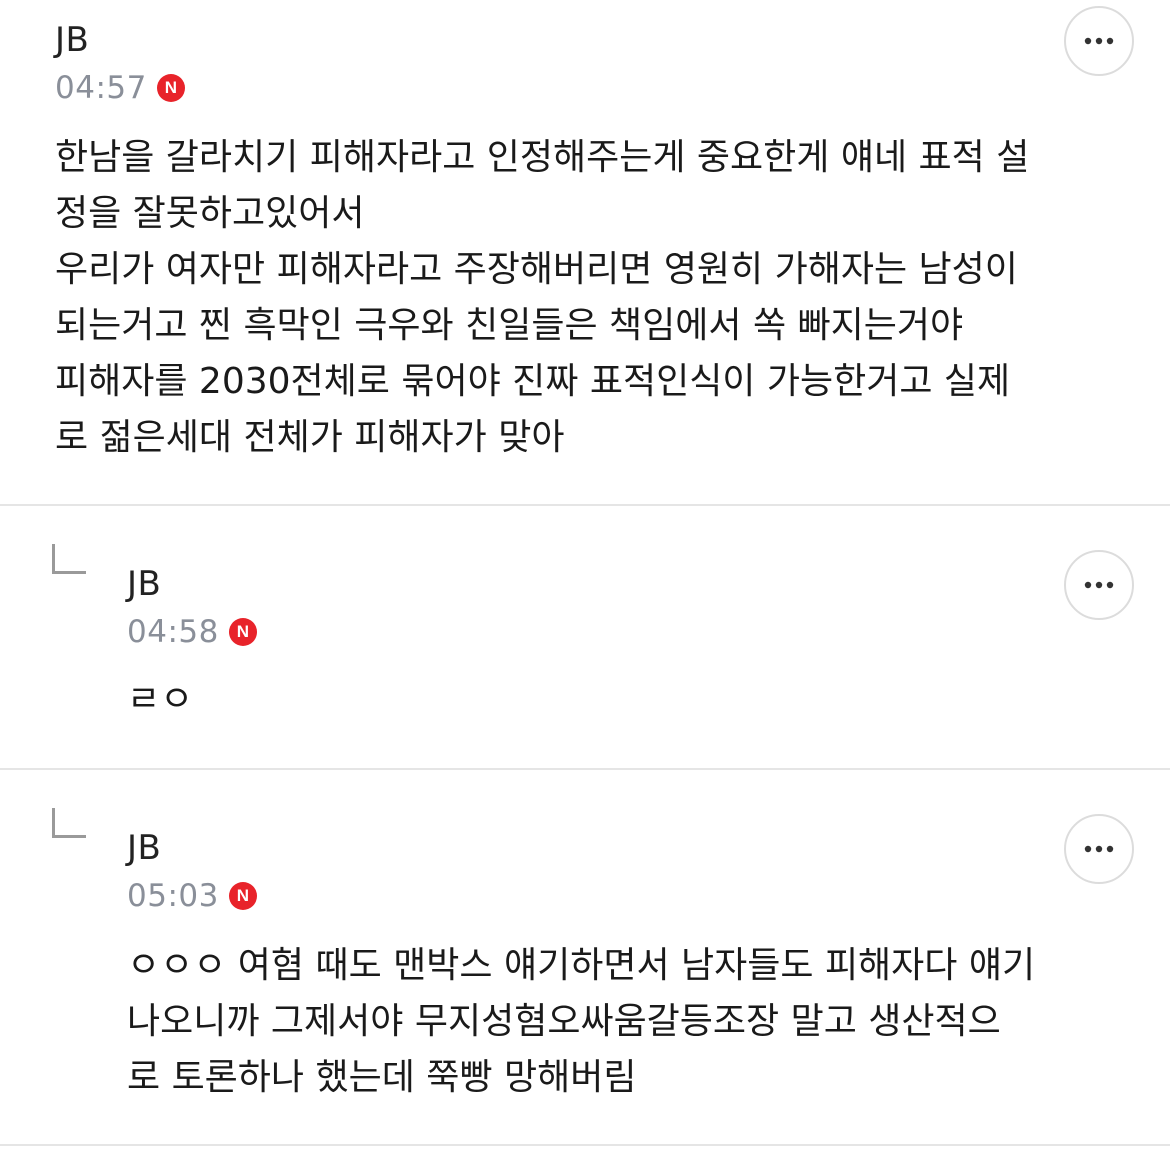 The image size is (1170, 1149). Describe the element at coordinates (101, 88) in the screenshot. I see `comment-time: 04:57` at that location.